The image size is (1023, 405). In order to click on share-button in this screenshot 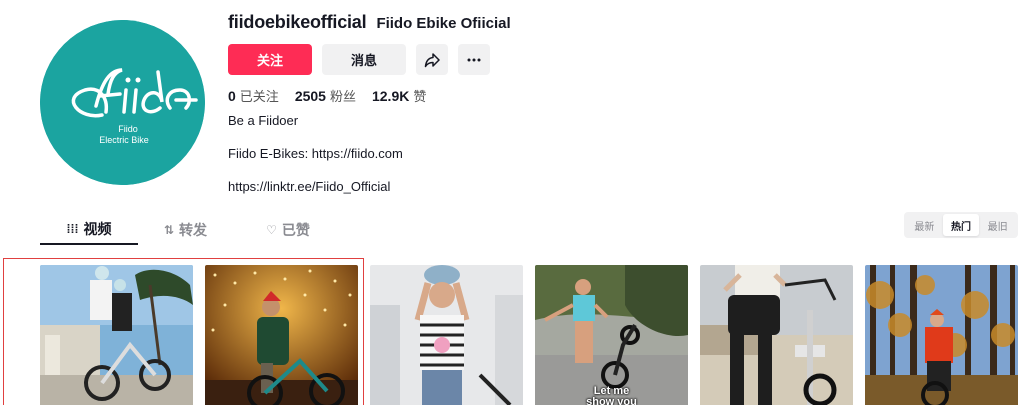, I will do `click(432, 59)`.